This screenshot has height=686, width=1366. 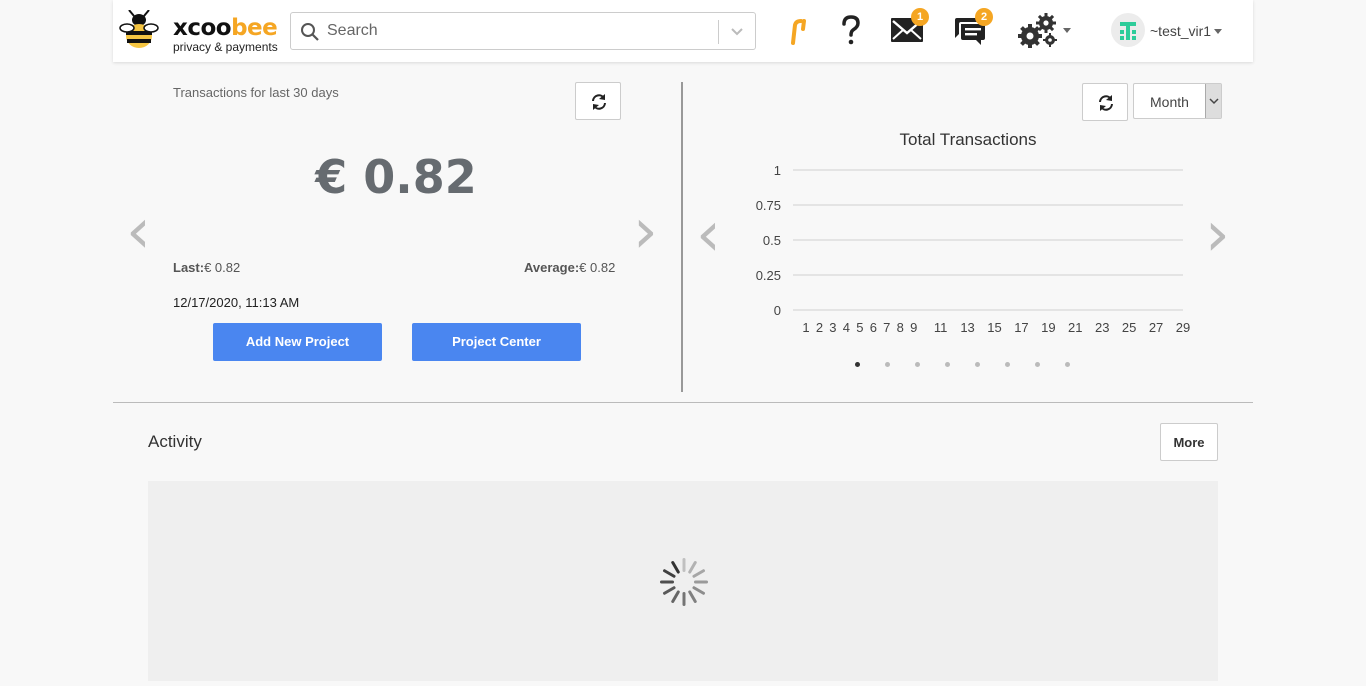 I want to click on x-tick-label: 27, so click(x=1156, y=327).